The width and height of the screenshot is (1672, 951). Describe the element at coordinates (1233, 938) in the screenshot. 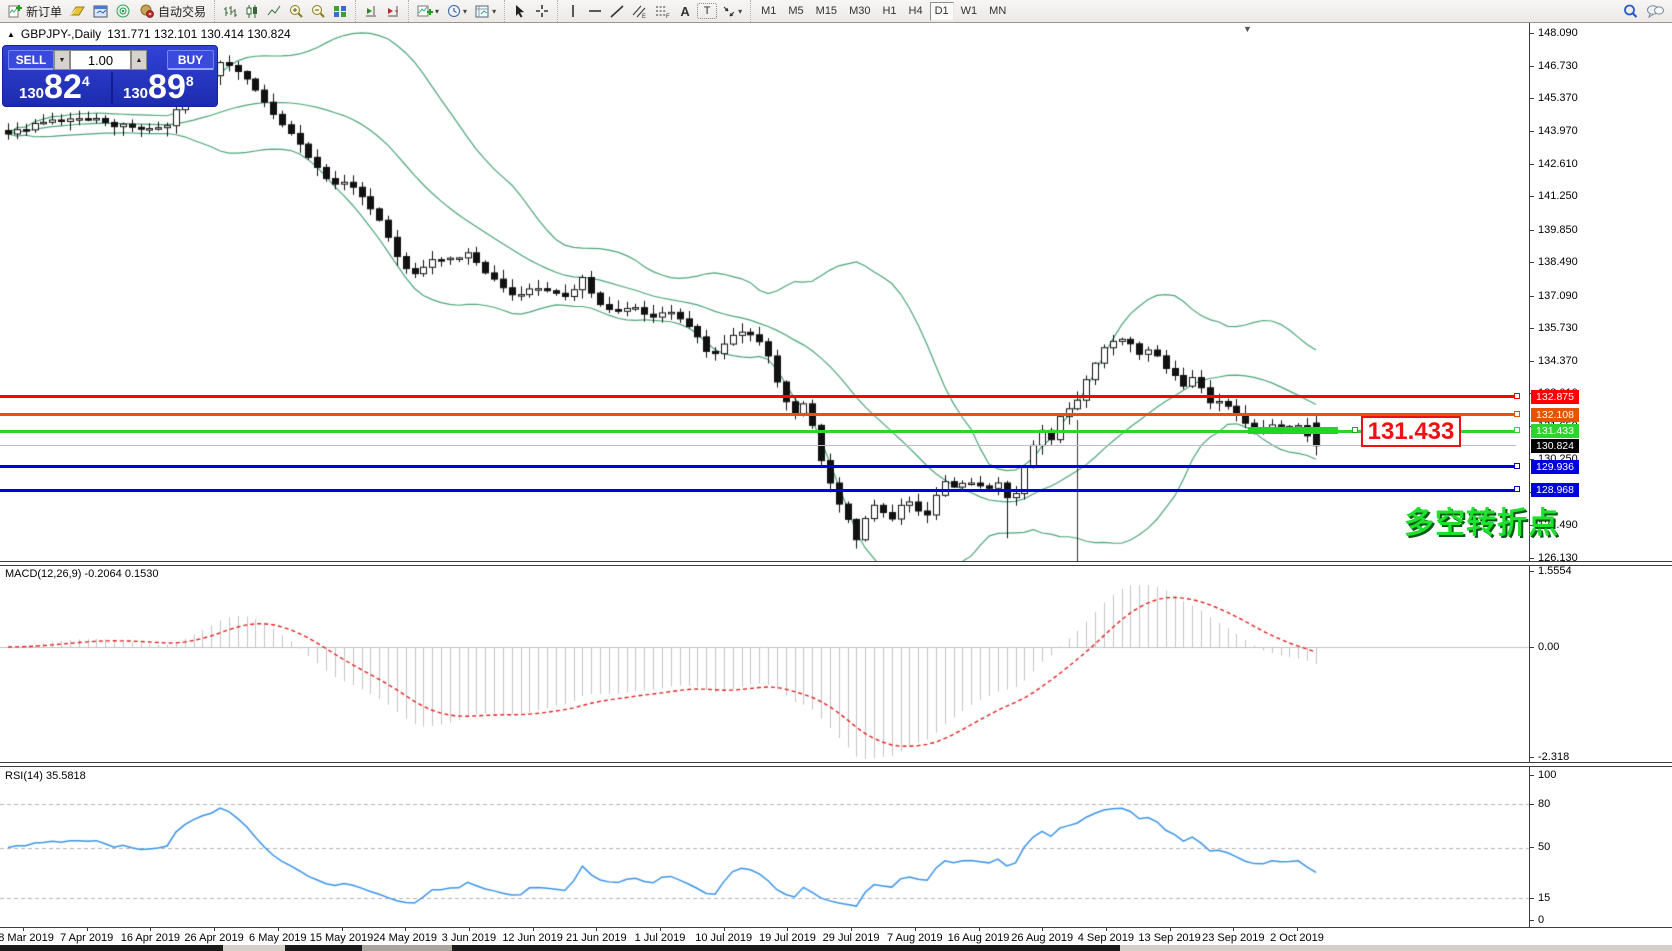

I see `date-axis-label: 23 Sep 2019` at that location.